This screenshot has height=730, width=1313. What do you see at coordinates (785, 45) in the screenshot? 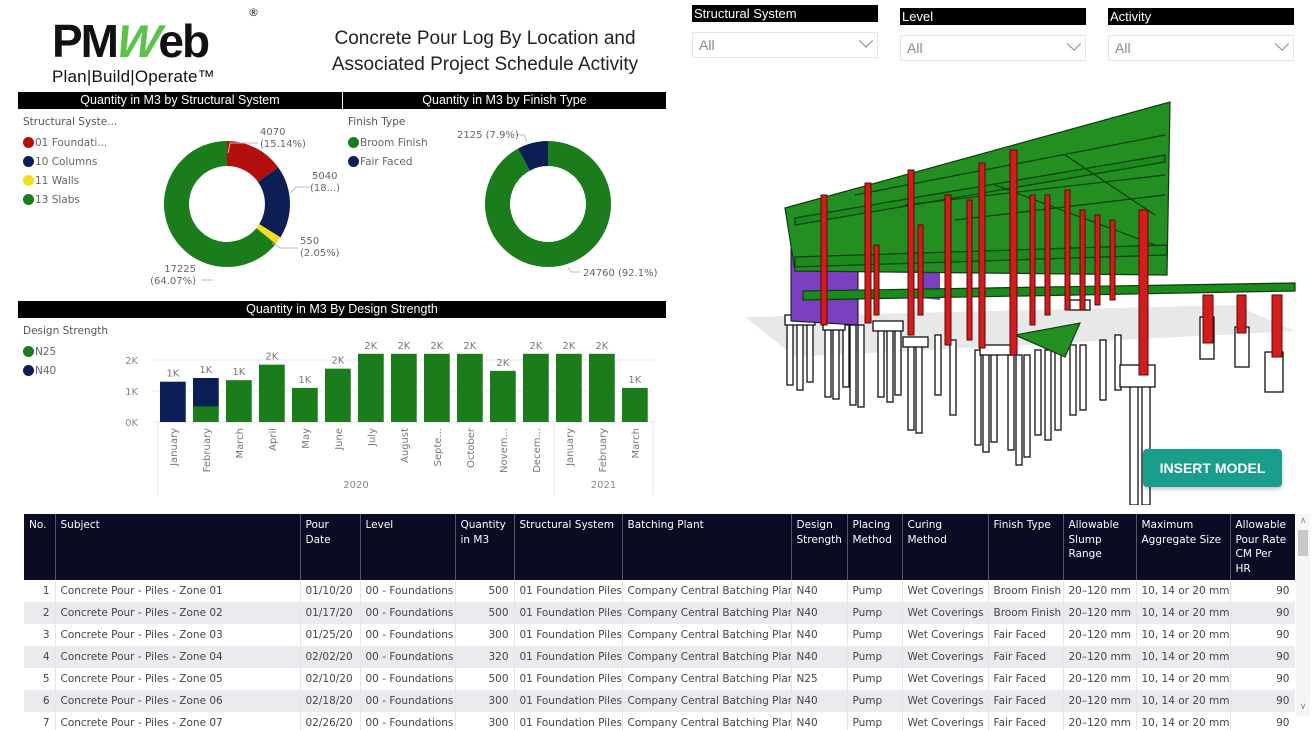
I see `structural-system-dropdown: All` at bounding box center [785, 45].